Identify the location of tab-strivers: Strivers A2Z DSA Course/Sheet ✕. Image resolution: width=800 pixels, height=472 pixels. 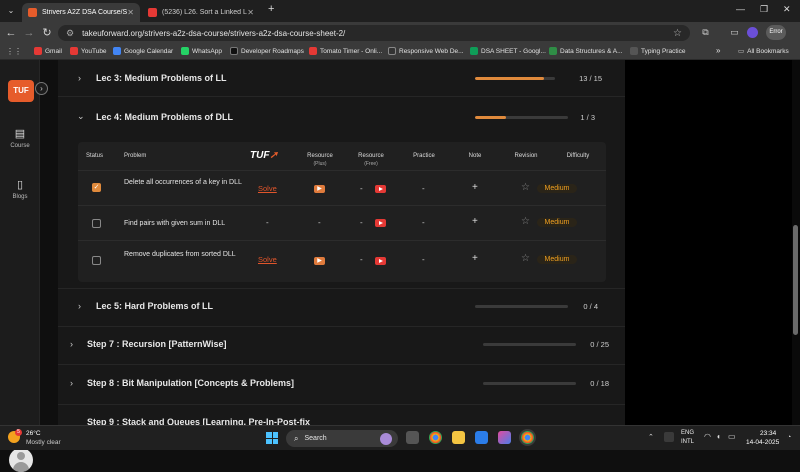
(81, 12).